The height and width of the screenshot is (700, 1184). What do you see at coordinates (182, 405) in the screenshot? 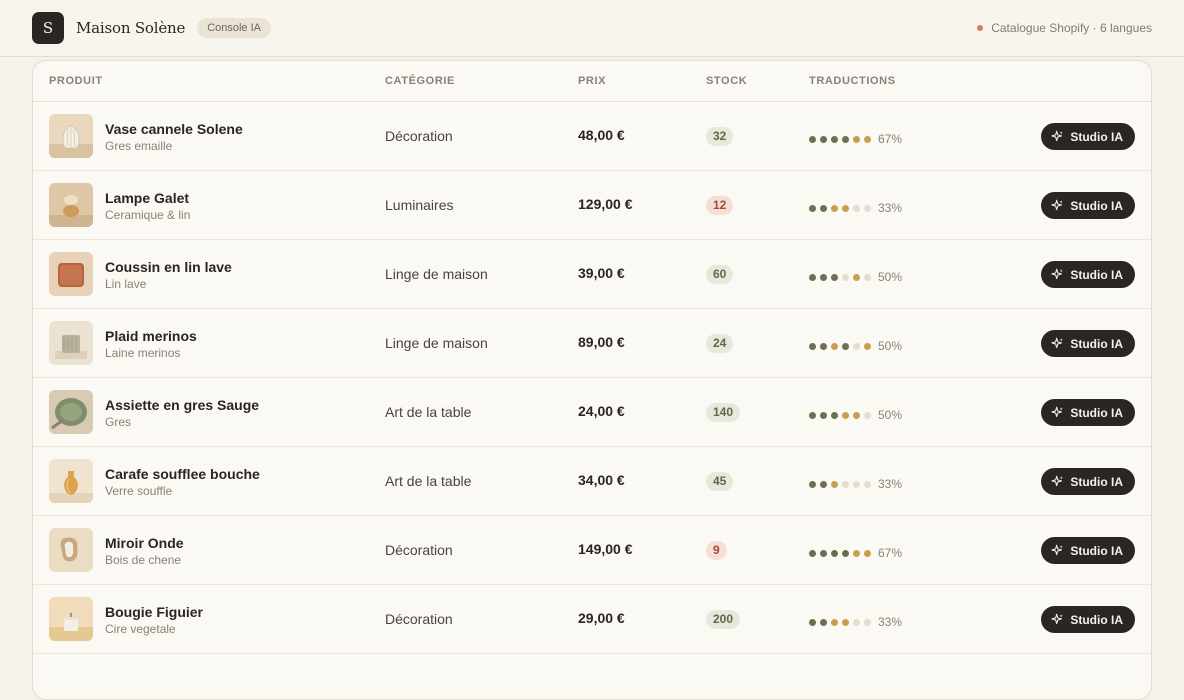
I see `product-name: Assiette en gres Sauge` at bounding box center [182, 405].